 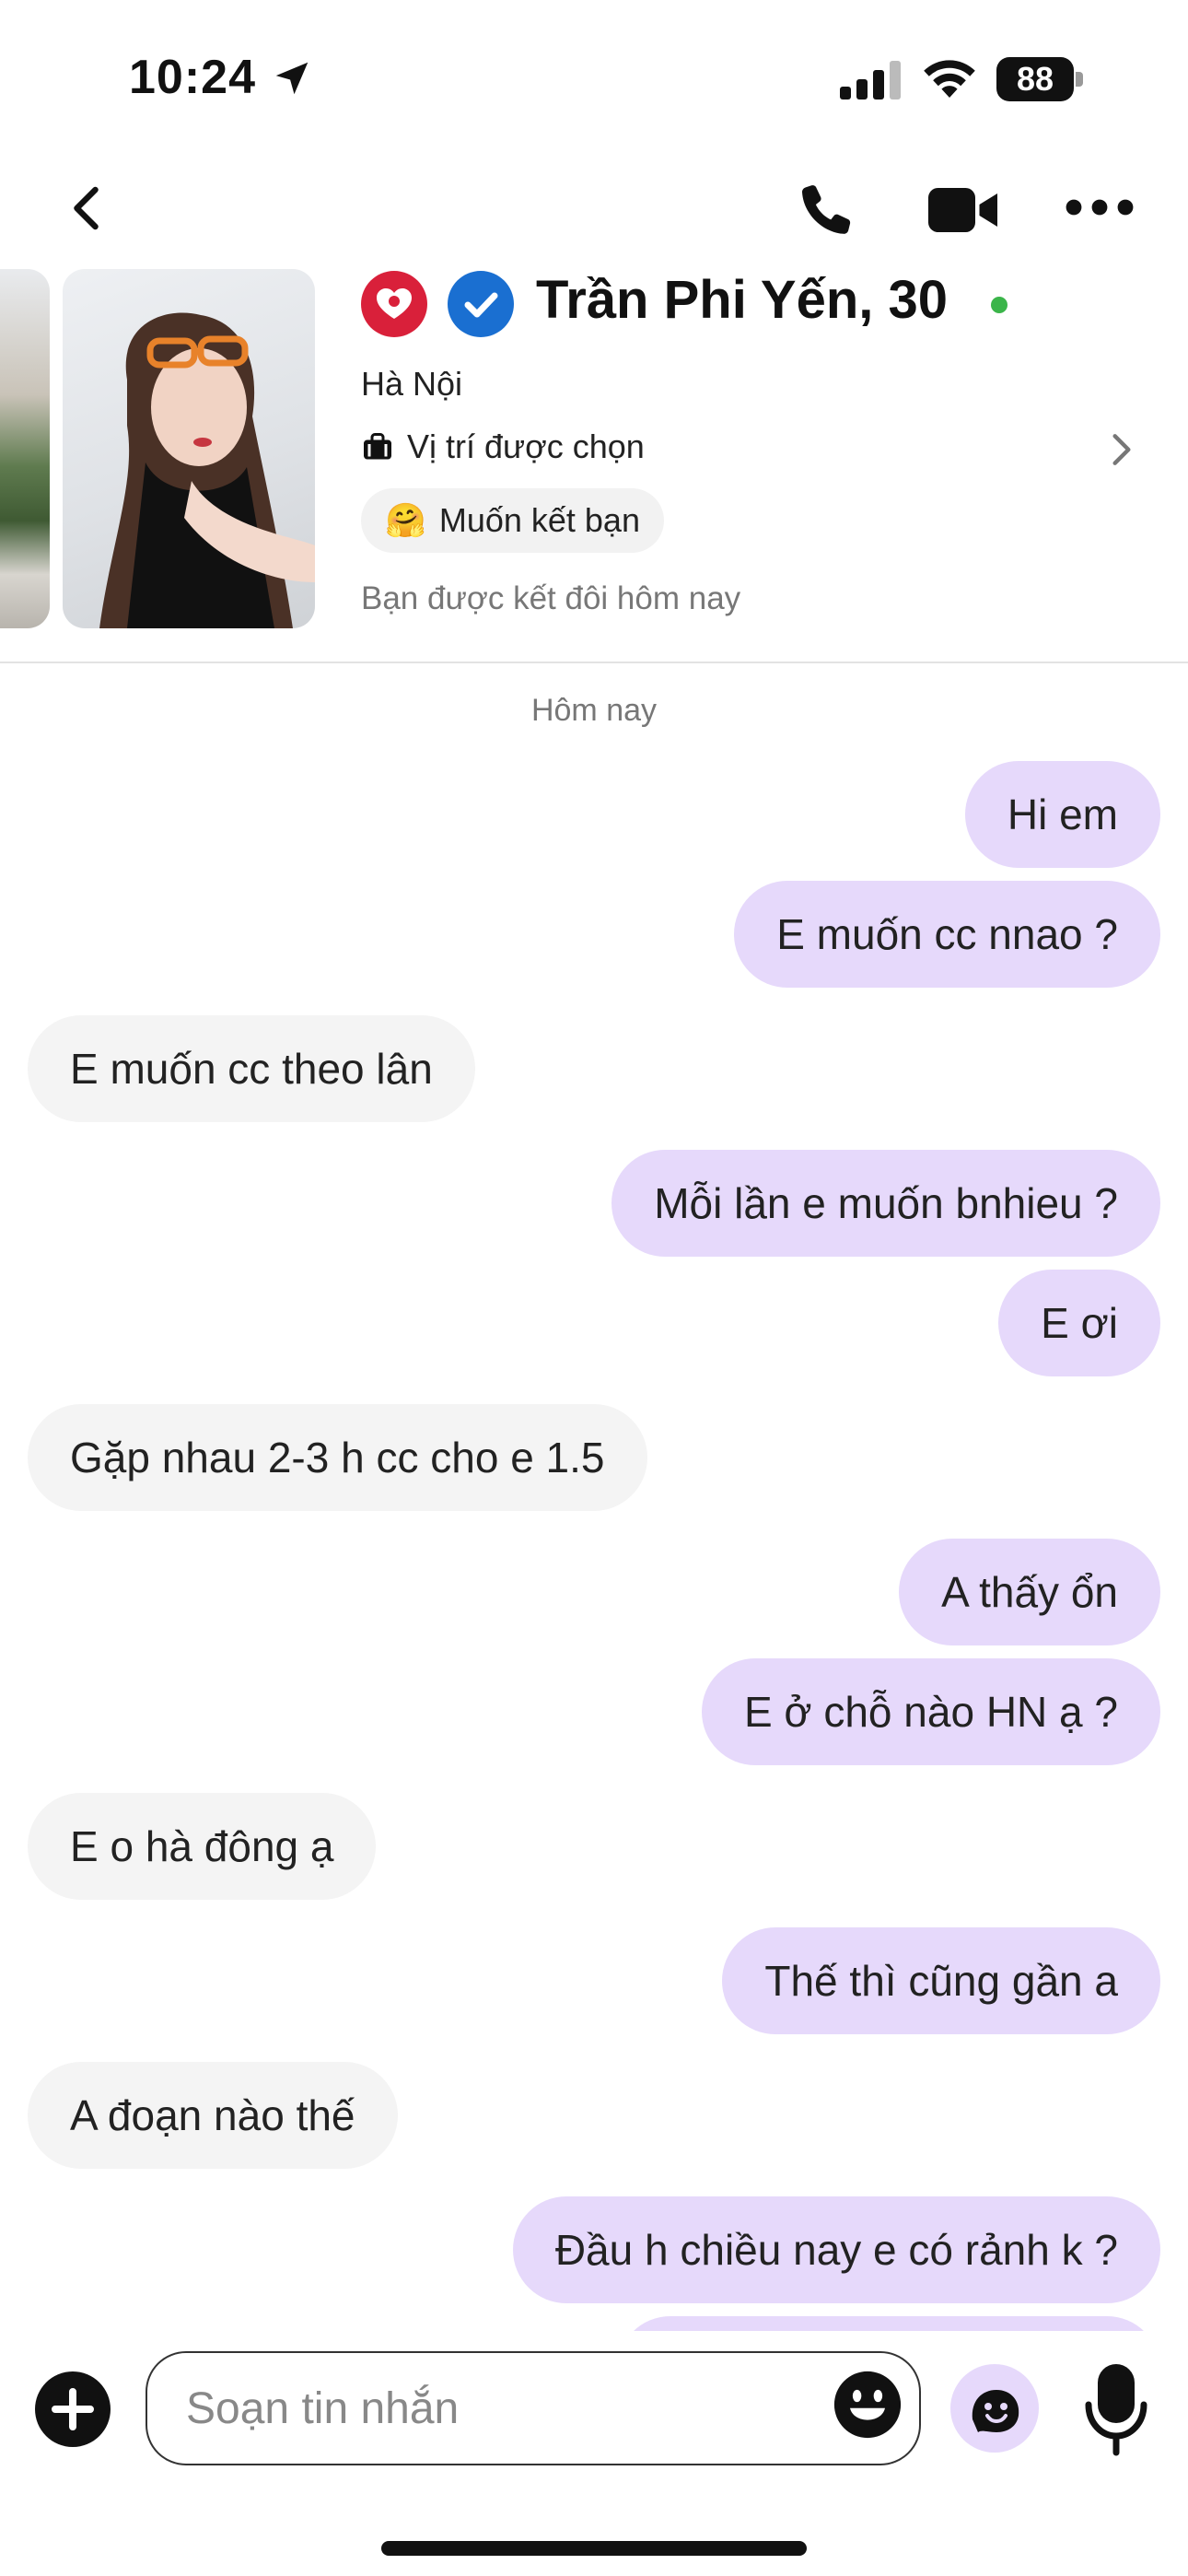 What do you see at coordinates (947, 934) in the screenshot?
I see `message-bubble-outgoing: E muốn cc nnao ?` at bounding box center [947, 934].